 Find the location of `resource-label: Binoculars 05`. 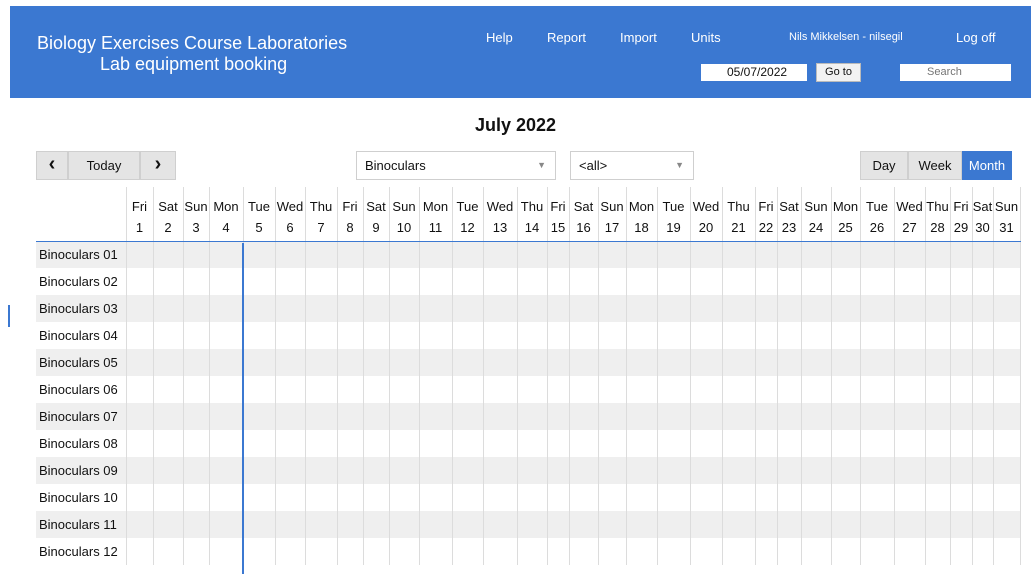

resource-label: Binoculars 05 is located at coordinates (81, 362).